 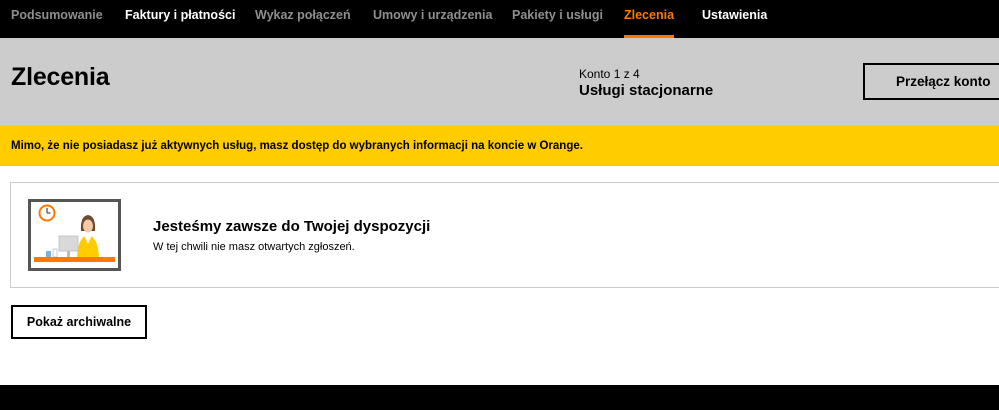 What do you see at coordinates (74, 235) in the screenshot?
I see `support-agent-illustration-icon` at bounding box center [74, 235].